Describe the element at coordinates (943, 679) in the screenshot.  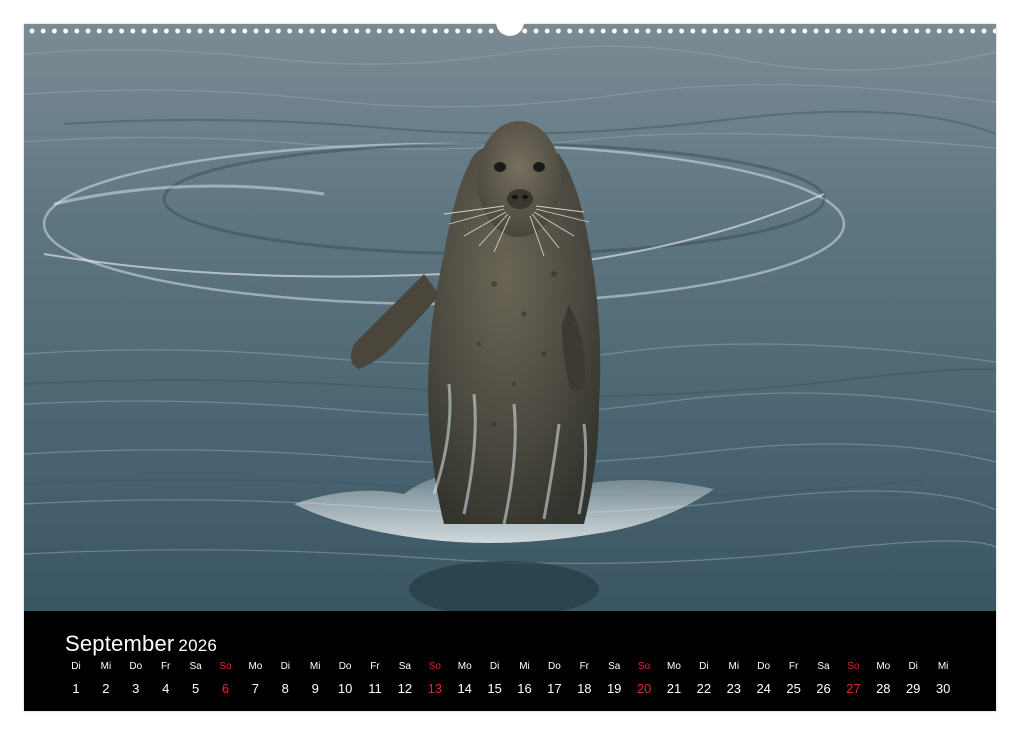
I see `calendar-day: Mi 30` at that location.